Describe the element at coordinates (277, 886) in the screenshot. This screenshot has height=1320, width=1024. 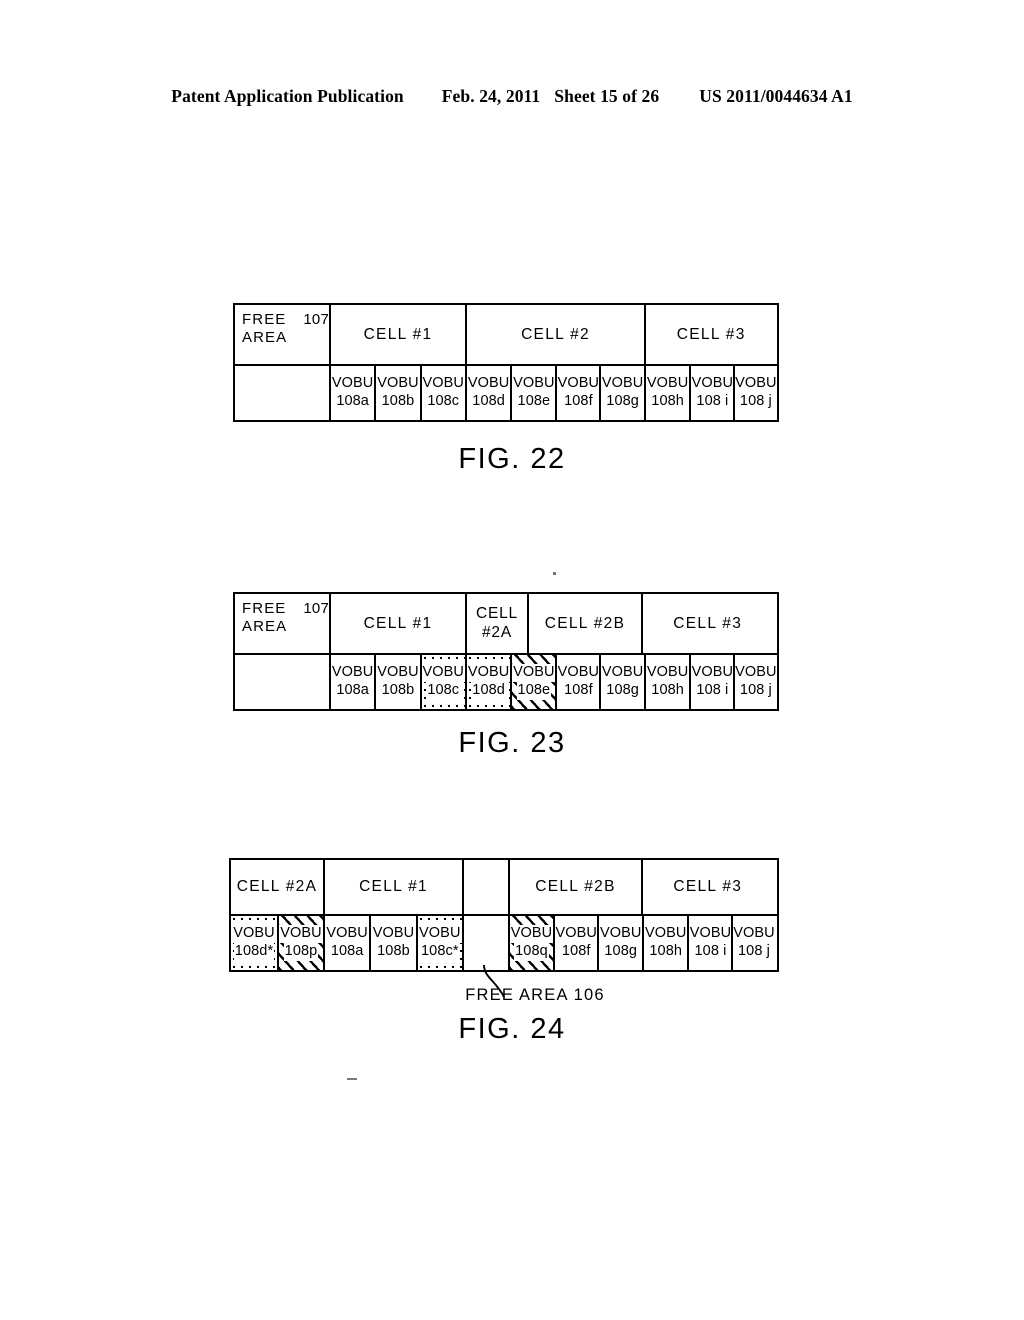
I see `fig24-cell-2a-label: CELL #2A` at that location.